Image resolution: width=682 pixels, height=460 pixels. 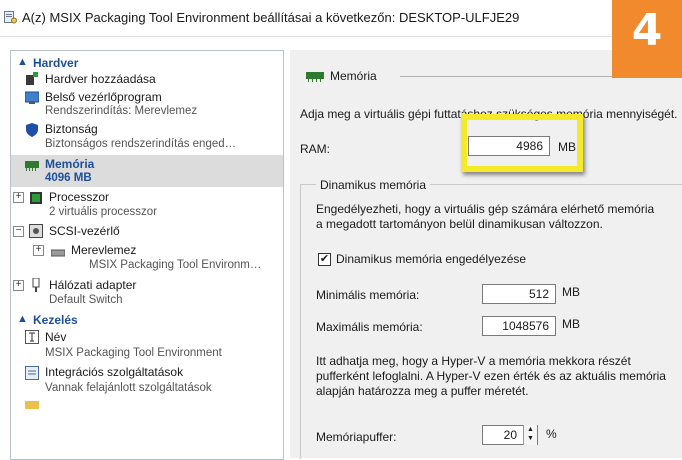 What do you see at coordinates (530, 429) in the screenshot?
I see `spin-up-icon: ▲` at bounding box center [530, 429].